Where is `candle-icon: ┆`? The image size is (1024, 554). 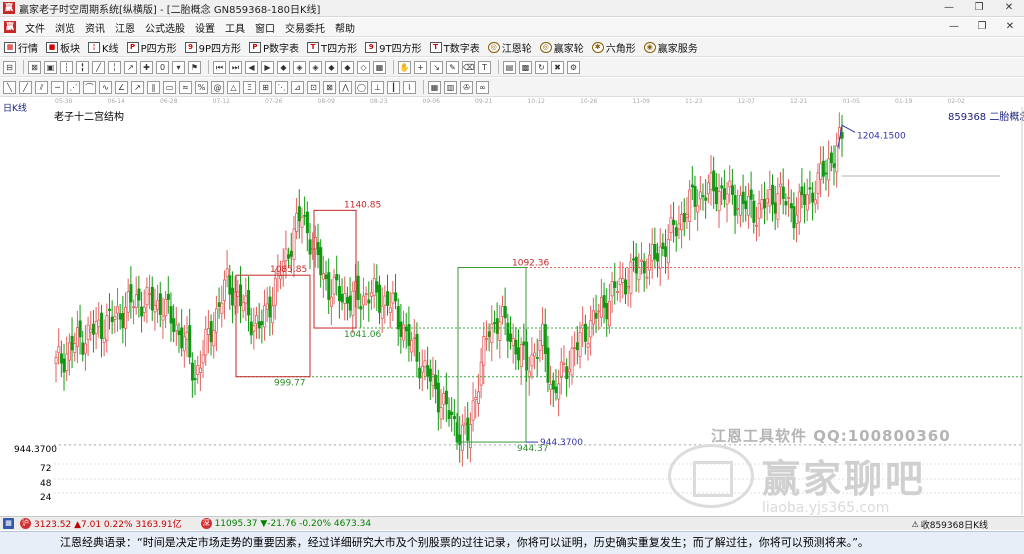
candle-icon: ┆ is located at coordinates (66, 67).